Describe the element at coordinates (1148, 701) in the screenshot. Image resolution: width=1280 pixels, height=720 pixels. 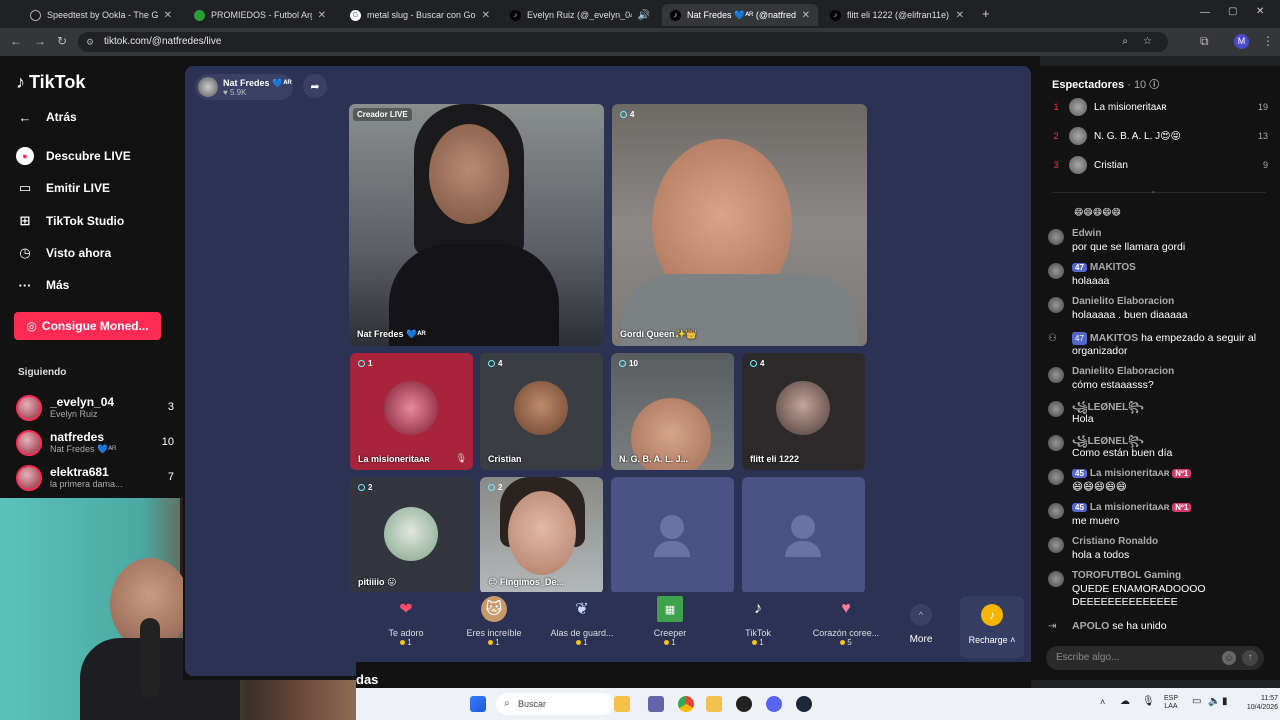
I see `microphone-icon: 🎙` at that location.